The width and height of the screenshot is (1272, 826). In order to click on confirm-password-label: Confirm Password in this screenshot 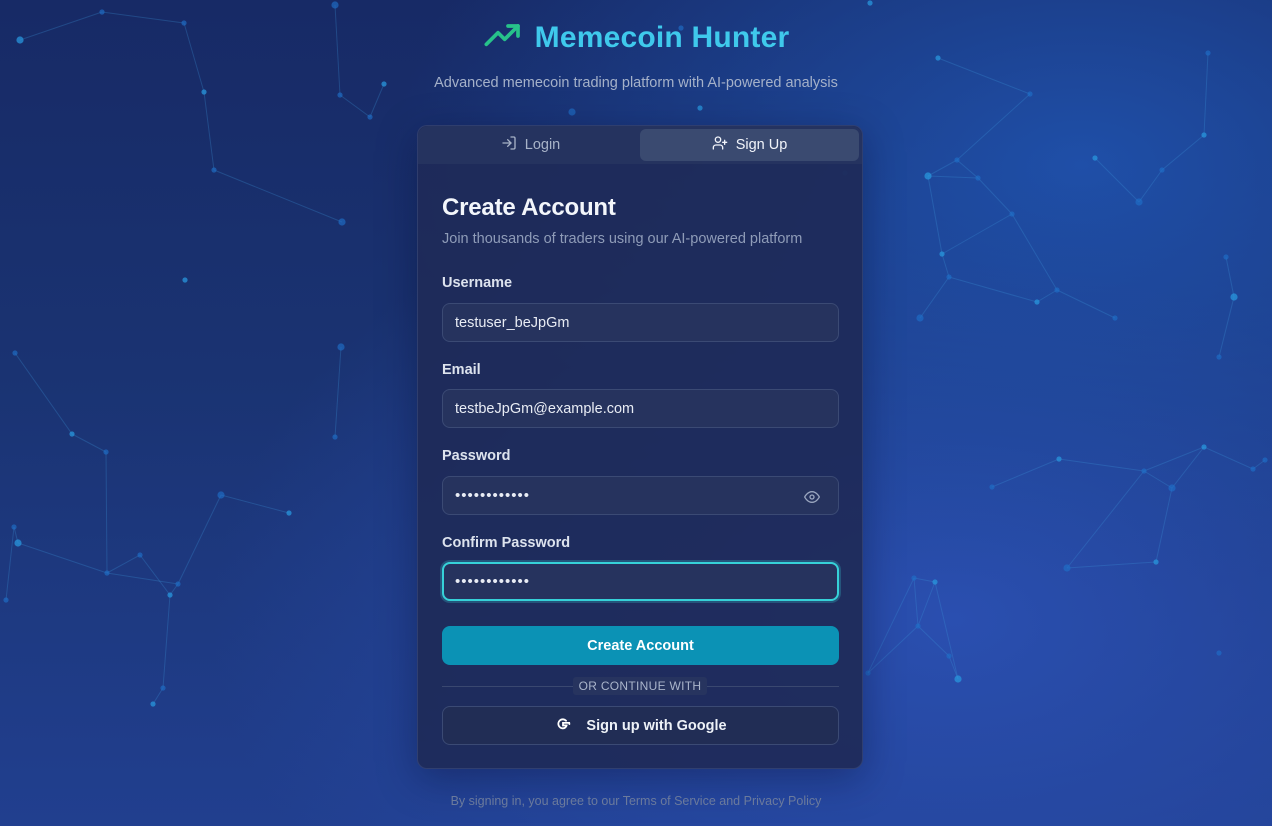, I will do `click(506, 543)`.